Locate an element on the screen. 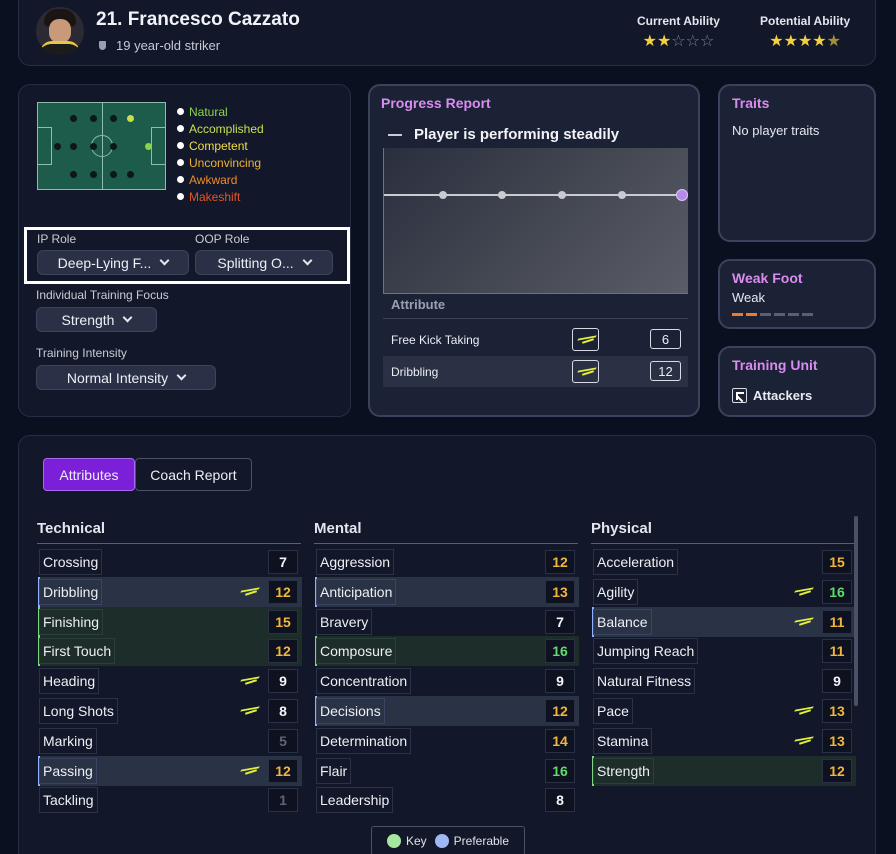 This screenshot has width=896, height=854. steady-trend-icon is located at coordinates (395, 134).